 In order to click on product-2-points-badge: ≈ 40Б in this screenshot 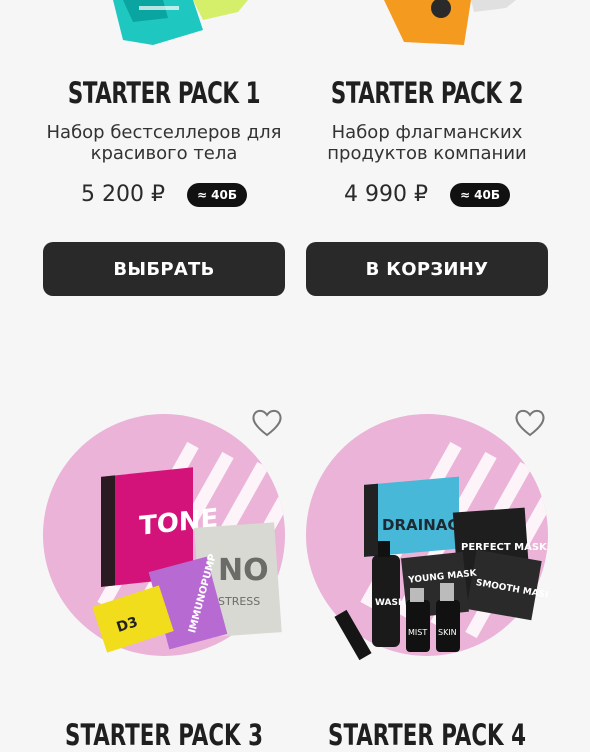, I will do `click(480, 194)`.